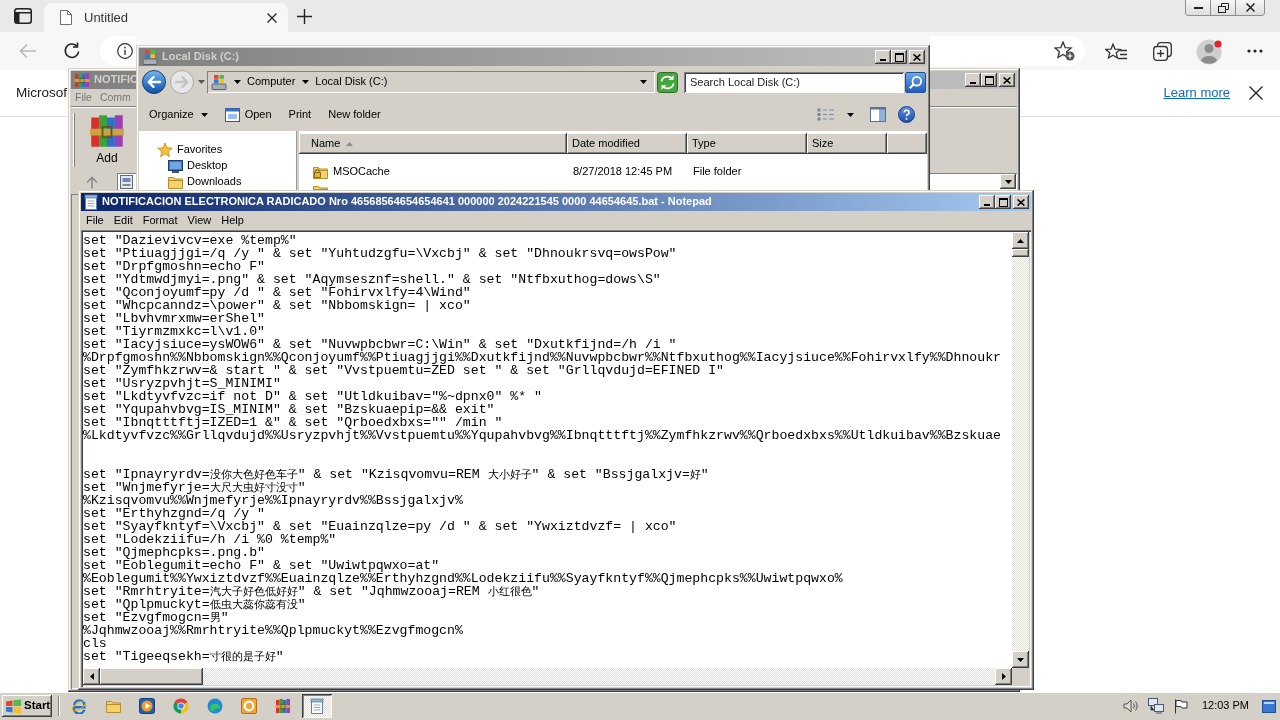 The height and width of the screenshot is (720, 1280). Describe the element at coordinates (1255, 51) in the screenshot. I see `more-icon` at that location.